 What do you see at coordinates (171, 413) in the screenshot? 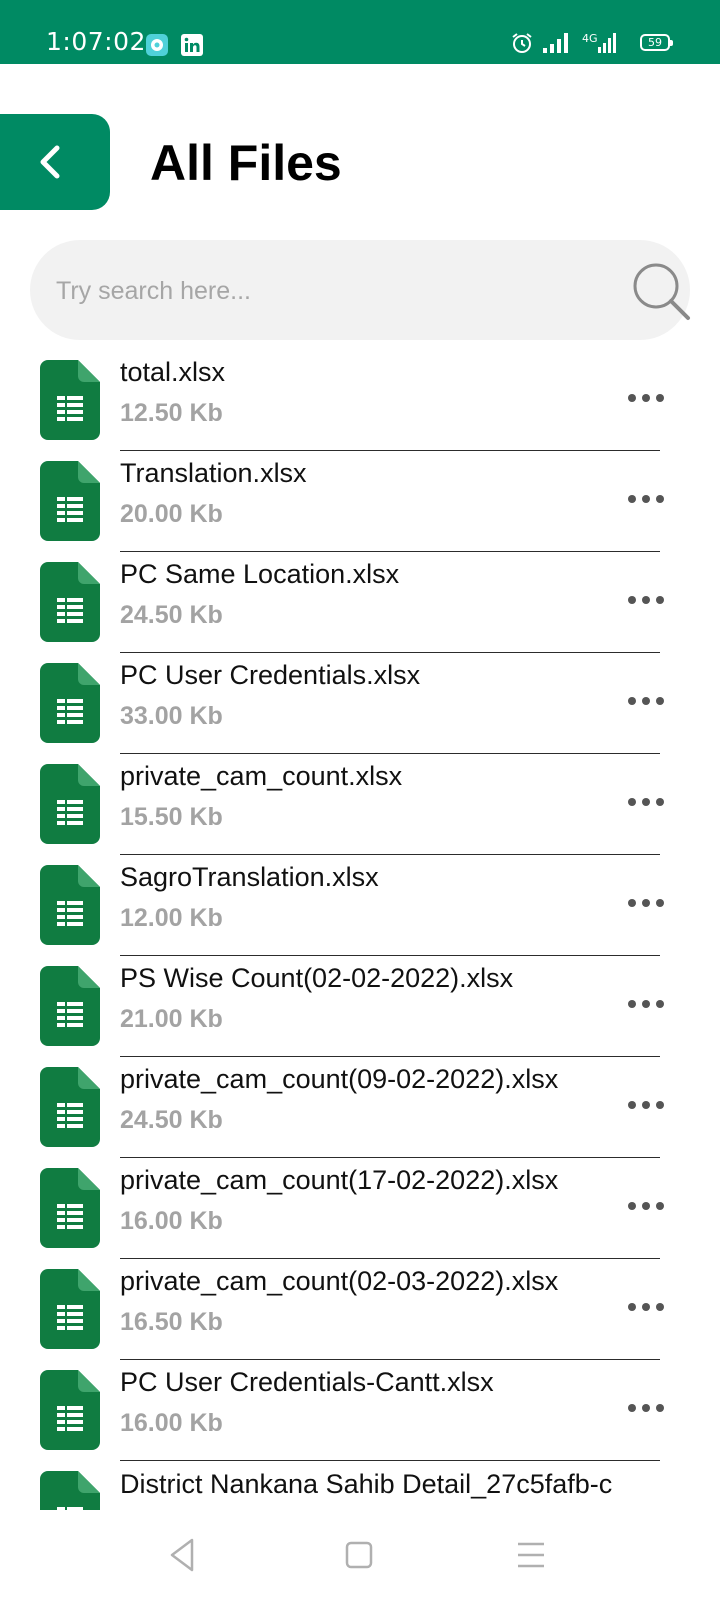
I see `file-size: 12.50 Kb` at bounding box center [171, 413].